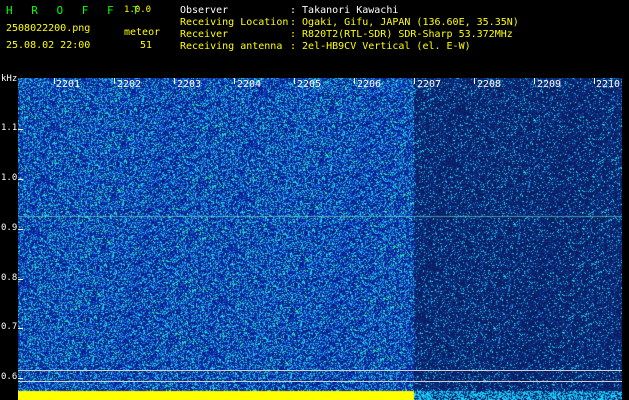 This screenshot has width=629, height=400. What do you see at coordinates (429, 84) in the screenshot?
I see `x-tick-label: 2207` at bounding box center [429, 84].